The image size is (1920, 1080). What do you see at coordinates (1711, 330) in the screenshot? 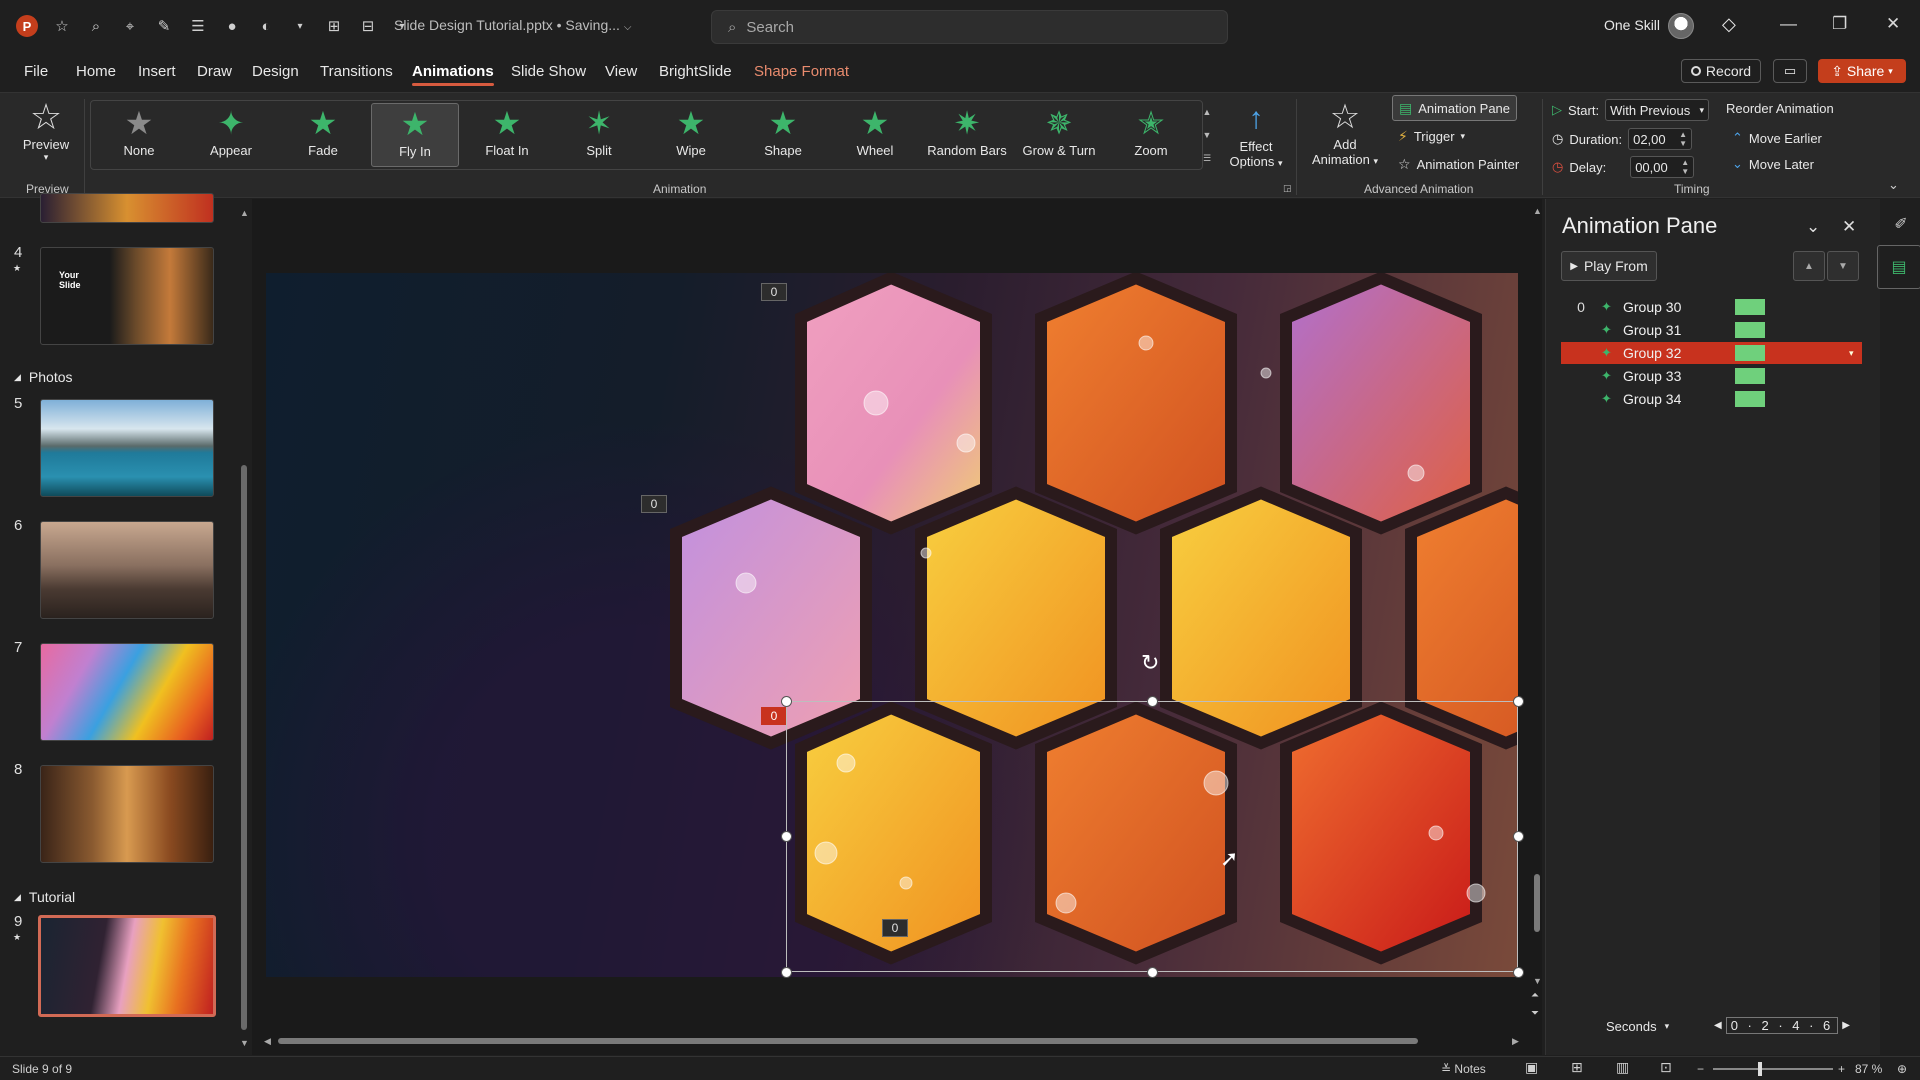
I see `list-item: ✦ Group 31` at bounding box center [1711, 330].